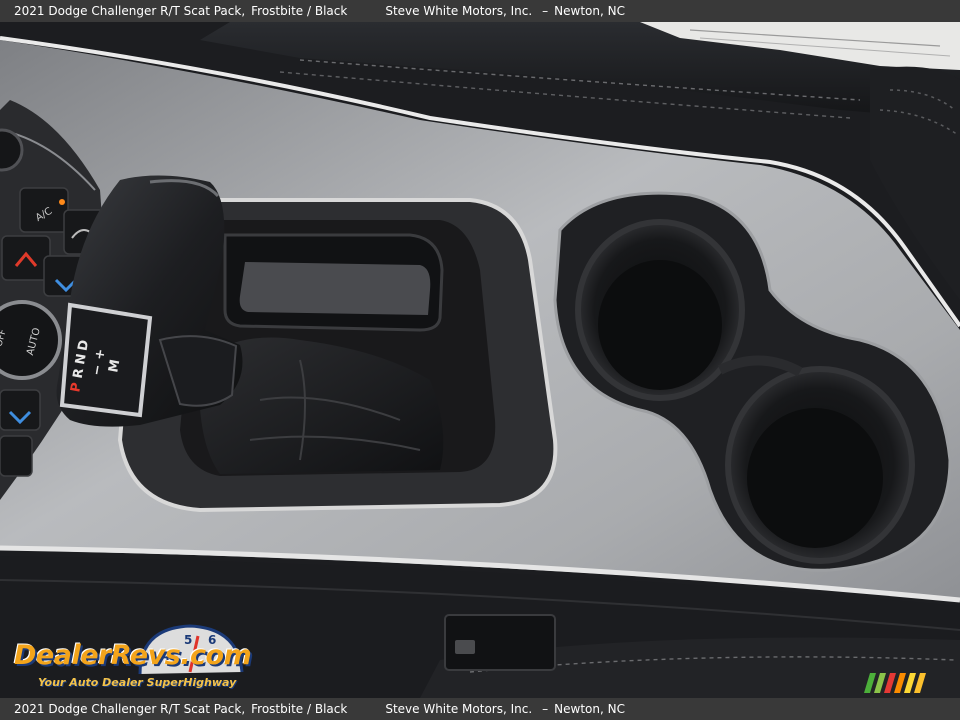  What do you see at coordinates (335, 288) in the screenshot?
I see `rubber-mat` at bounding box center [335, 288].